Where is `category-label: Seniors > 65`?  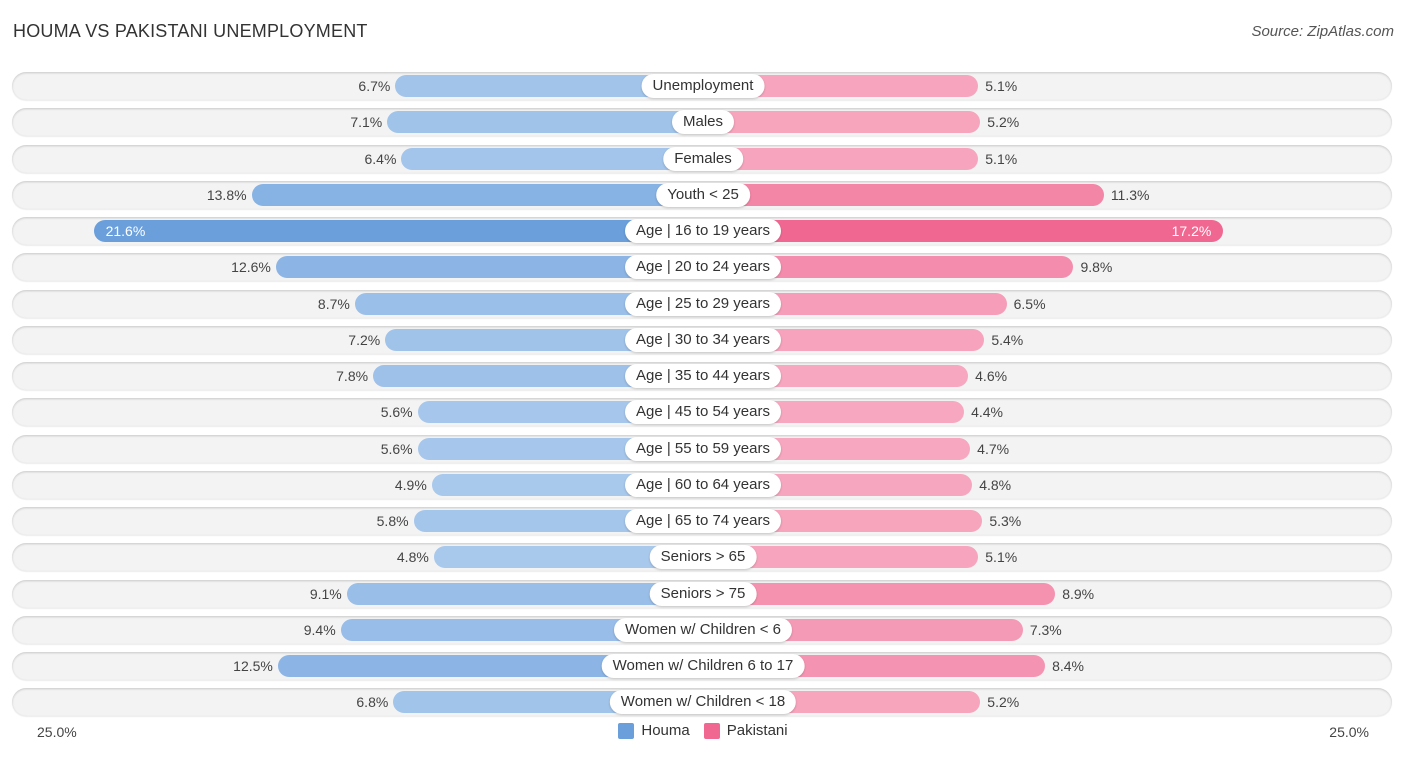
category-label: Seniors > 65 is located at coordinates (703, 557).